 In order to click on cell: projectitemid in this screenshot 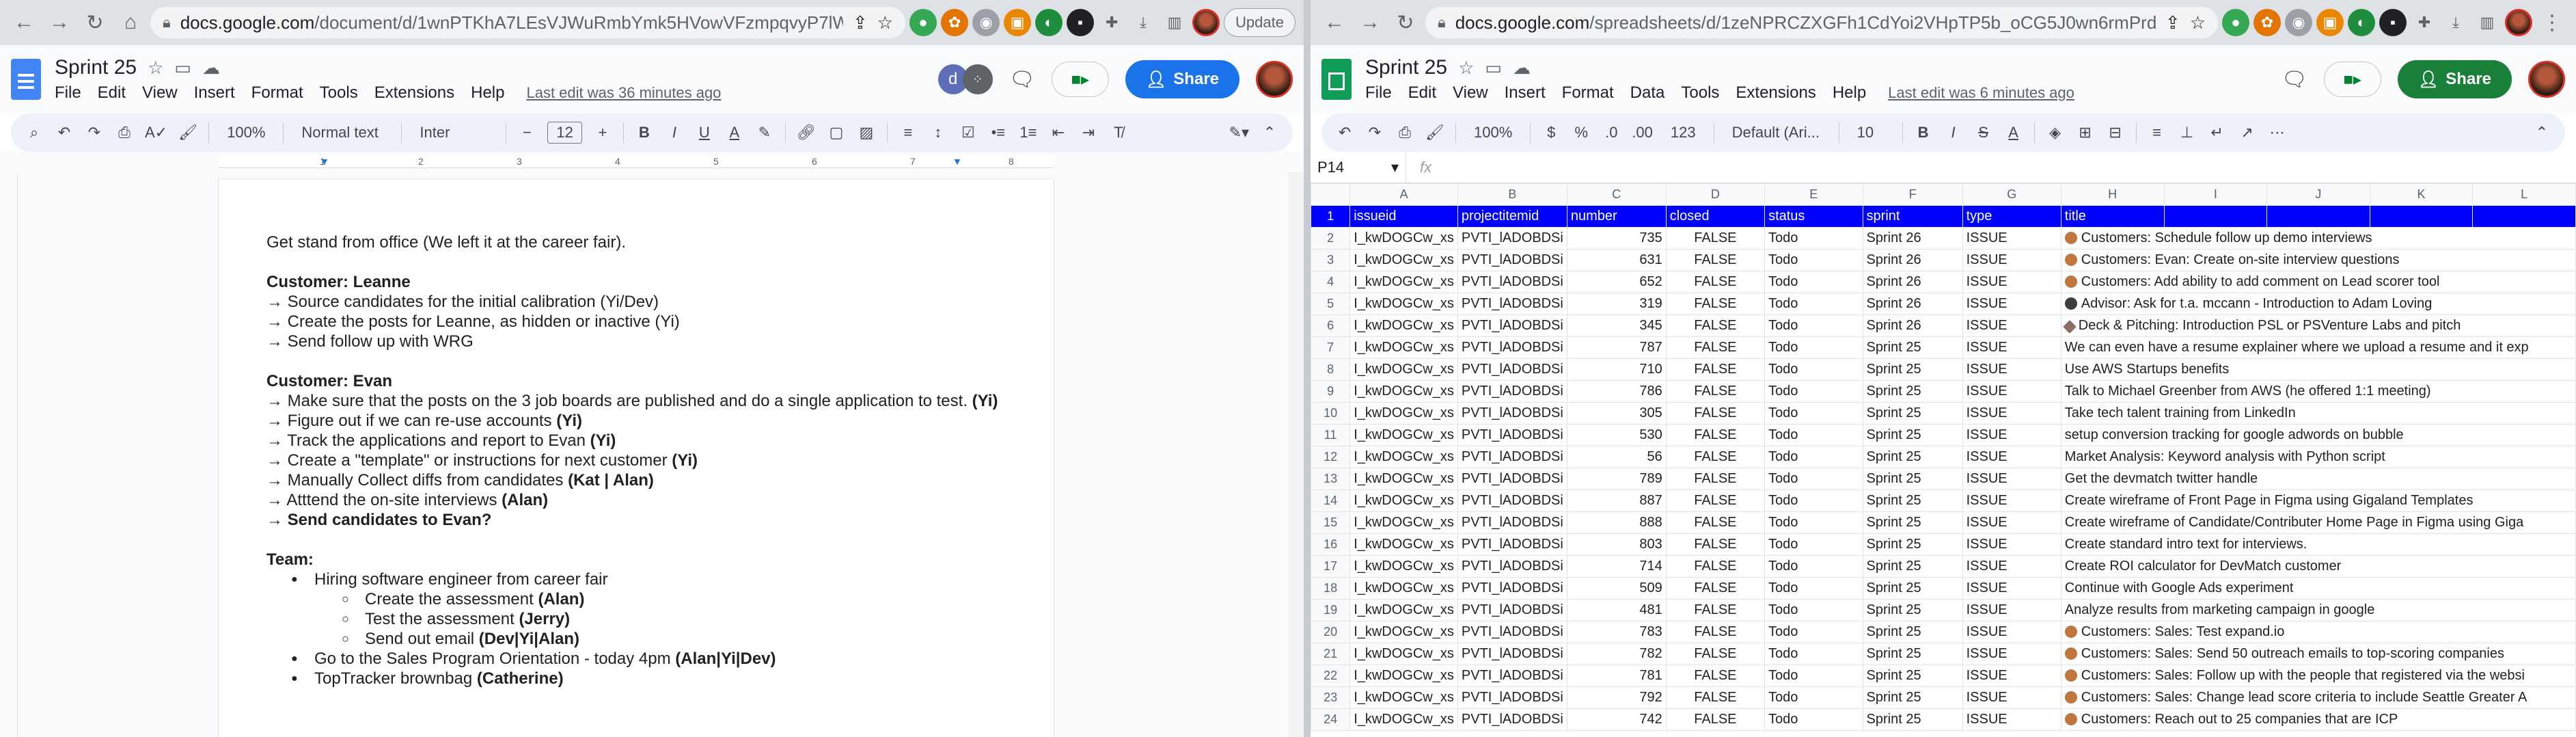, I will do `click(1512, 216)`.